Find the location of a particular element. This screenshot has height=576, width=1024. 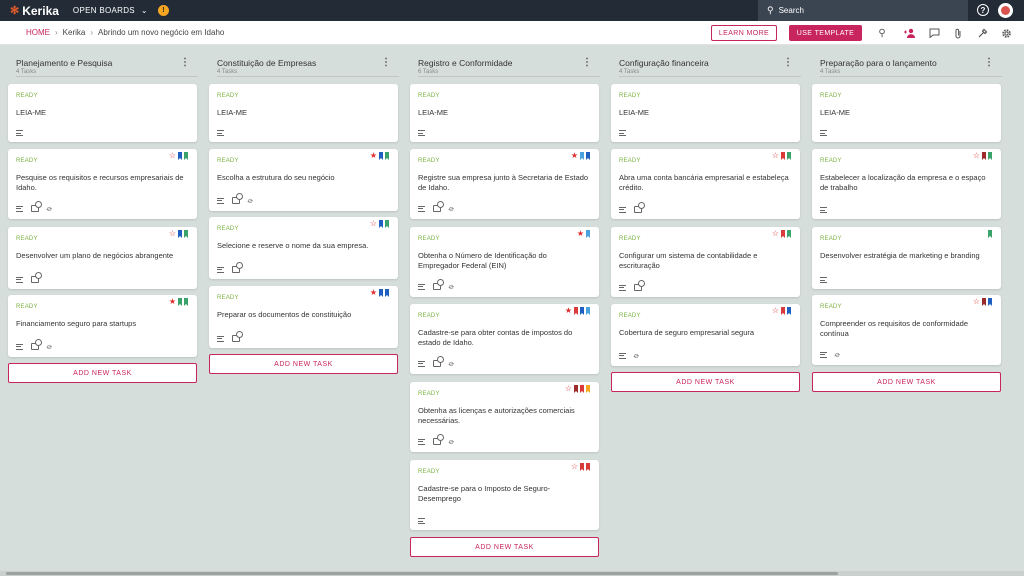

learn-more-button: LEARN MORE is located at coordinates (744, 33).